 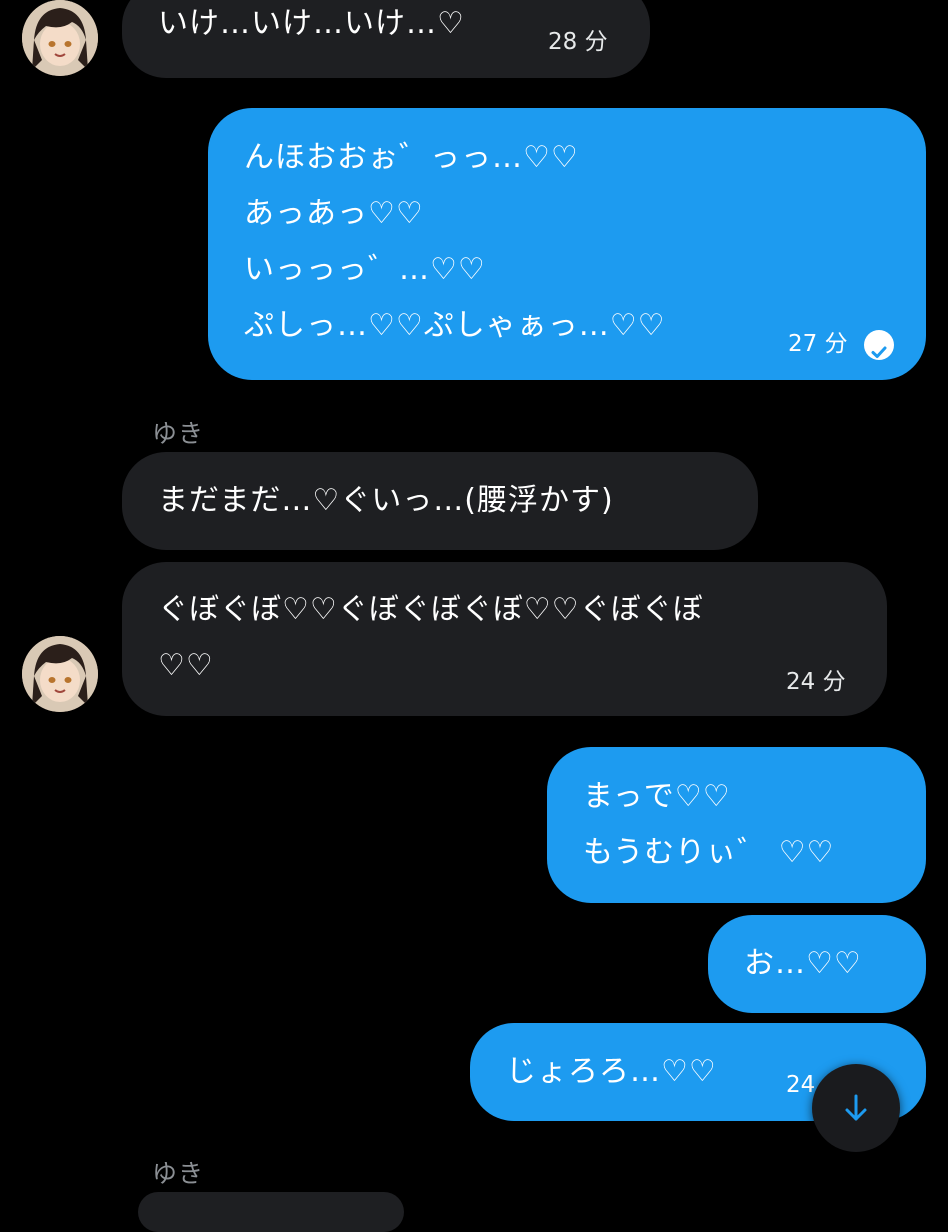 What do you see at coordinates (386, 39) in the screenshot?
I see `message-bubble-received: いけ…いけ…いけ…♡ 28 分` at bounding box center [386, 39].